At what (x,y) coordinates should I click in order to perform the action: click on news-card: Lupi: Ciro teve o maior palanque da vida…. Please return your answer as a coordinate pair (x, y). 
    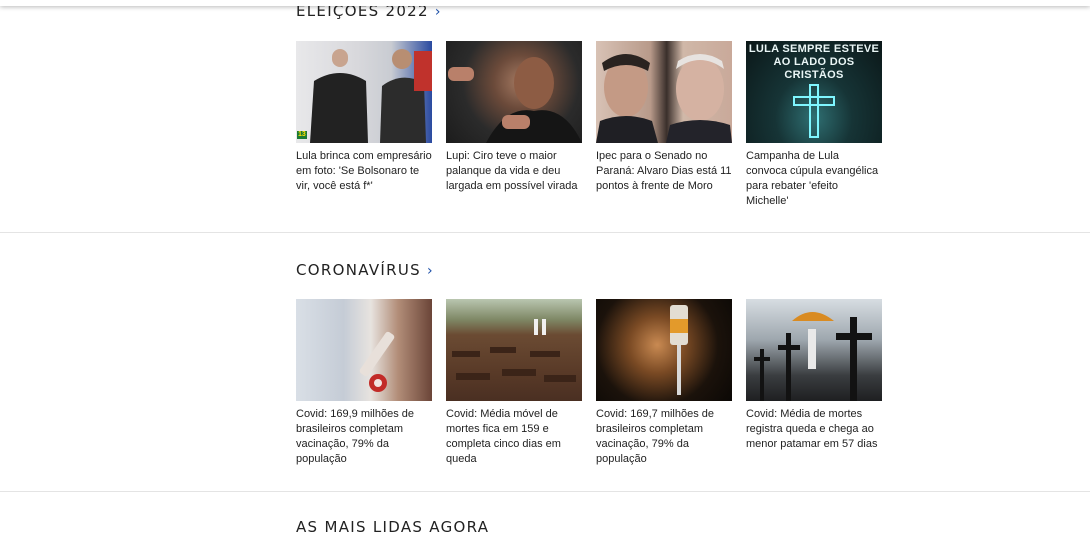
    Looking at the image, I should click on (514, 117).